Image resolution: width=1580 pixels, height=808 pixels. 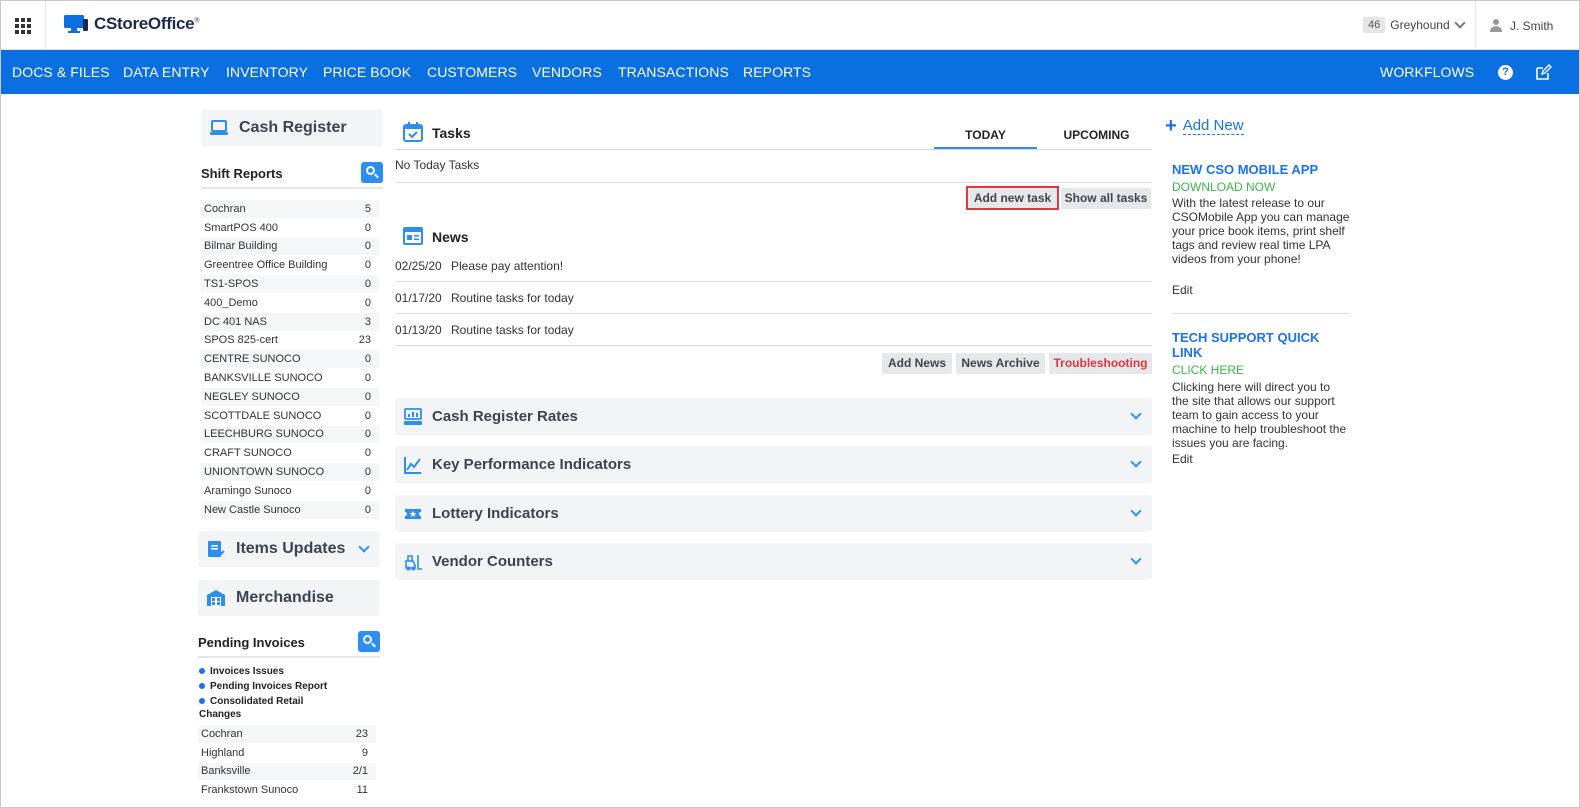 What do you see at coordinates (1213, 126) in the screenshot?
I see `add-new-label: Add New` at bounding box center [1213, 126].